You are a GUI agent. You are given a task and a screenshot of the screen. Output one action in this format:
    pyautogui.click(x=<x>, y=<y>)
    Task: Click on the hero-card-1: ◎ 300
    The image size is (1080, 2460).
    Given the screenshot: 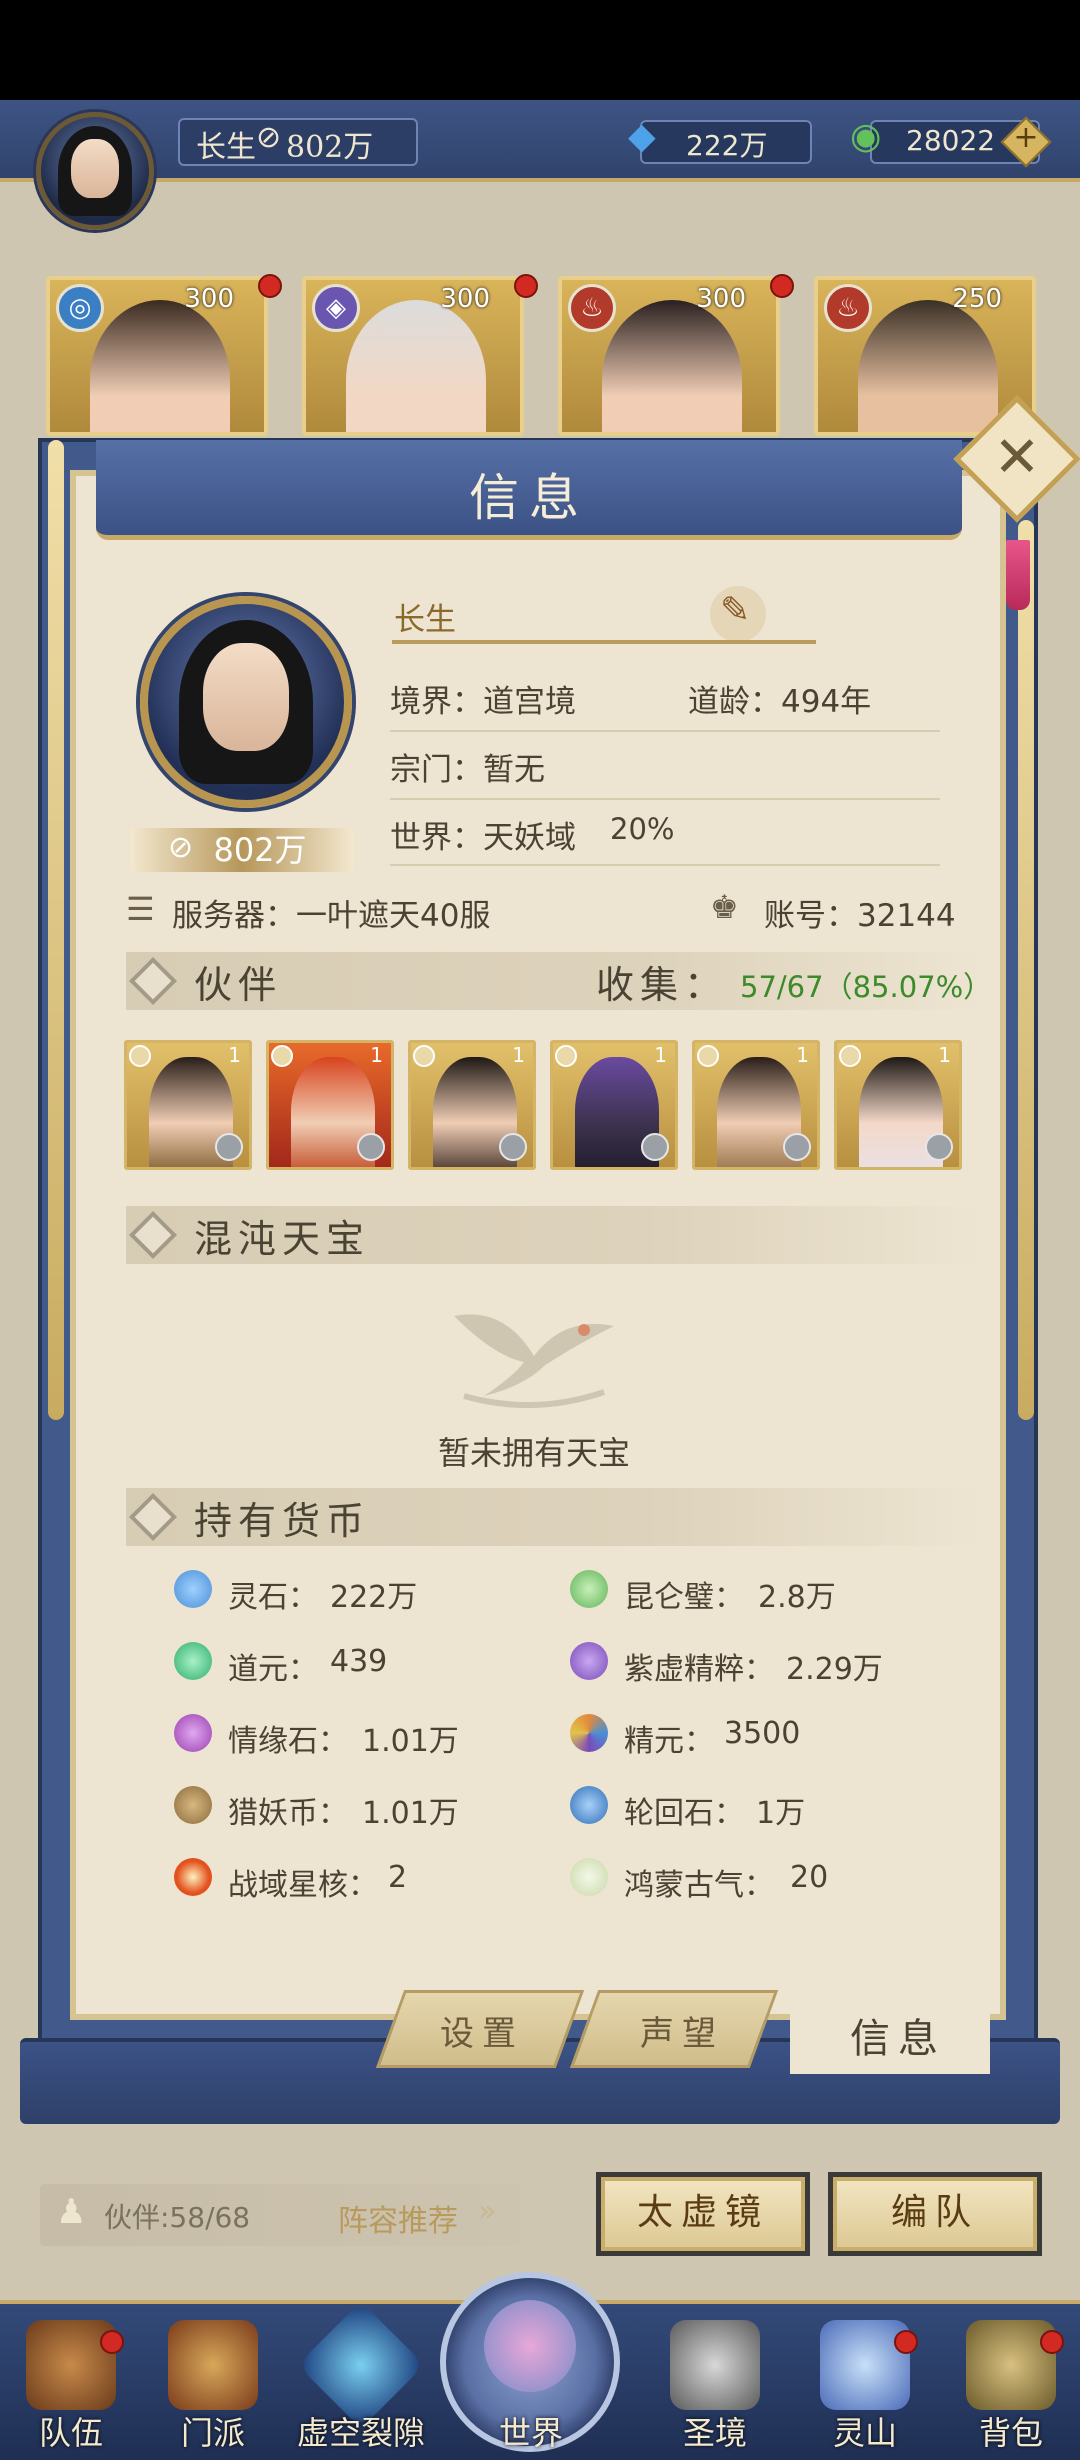 What is the action you would take?
    pyautogui.click(x=157, y=356)
    